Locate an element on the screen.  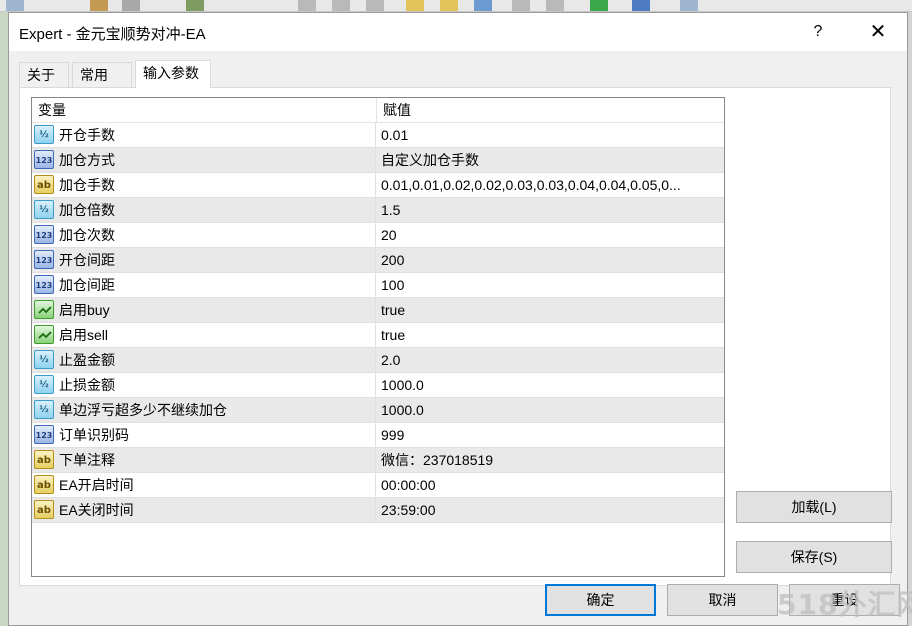
parameter-name-cell: 启用buy is located at coordinates (204, 310).